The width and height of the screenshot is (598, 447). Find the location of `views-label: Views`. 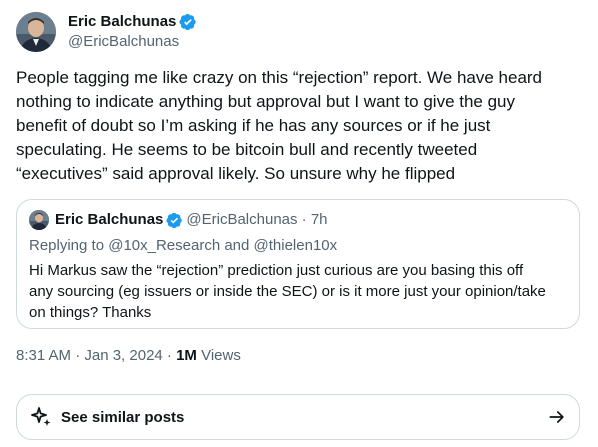

views-label: Views is located at coordinates (218, 355).